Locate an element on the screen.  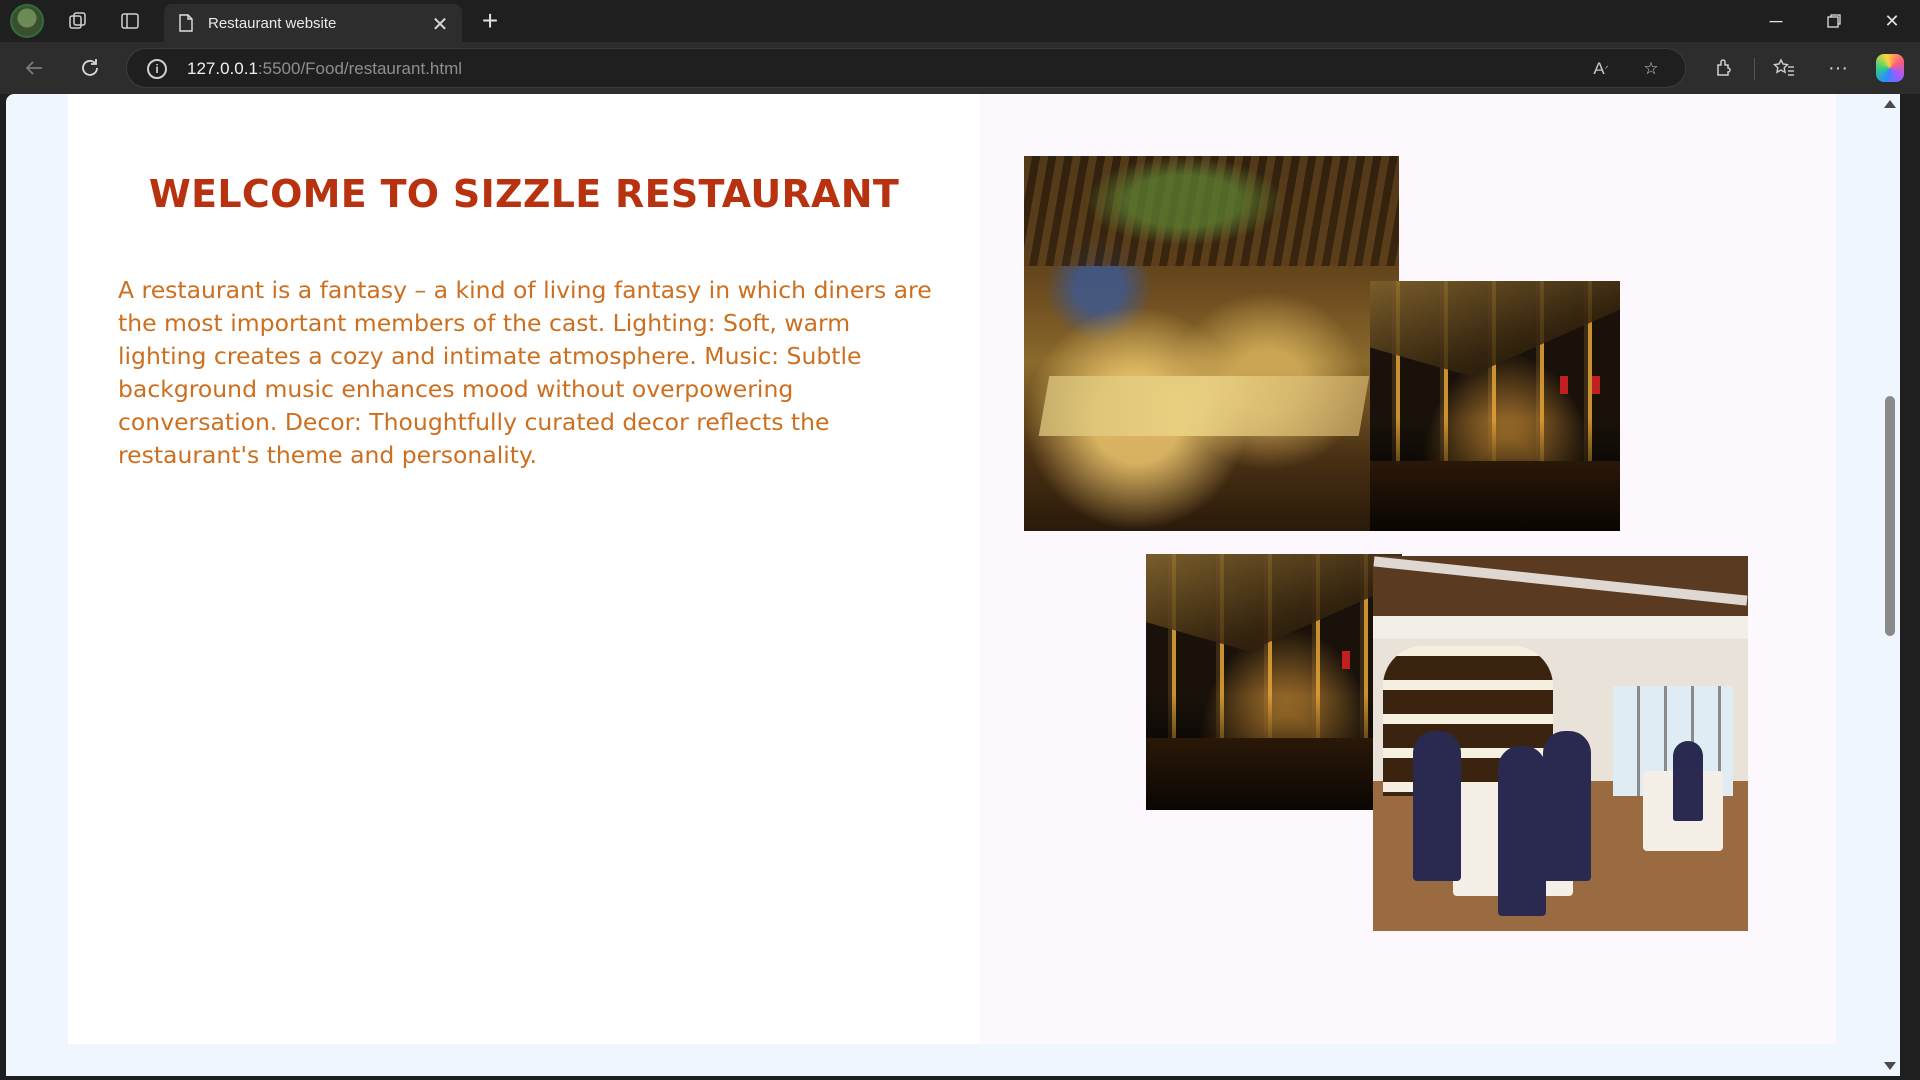
favorites-icon is located at coordinates (1784, 68).